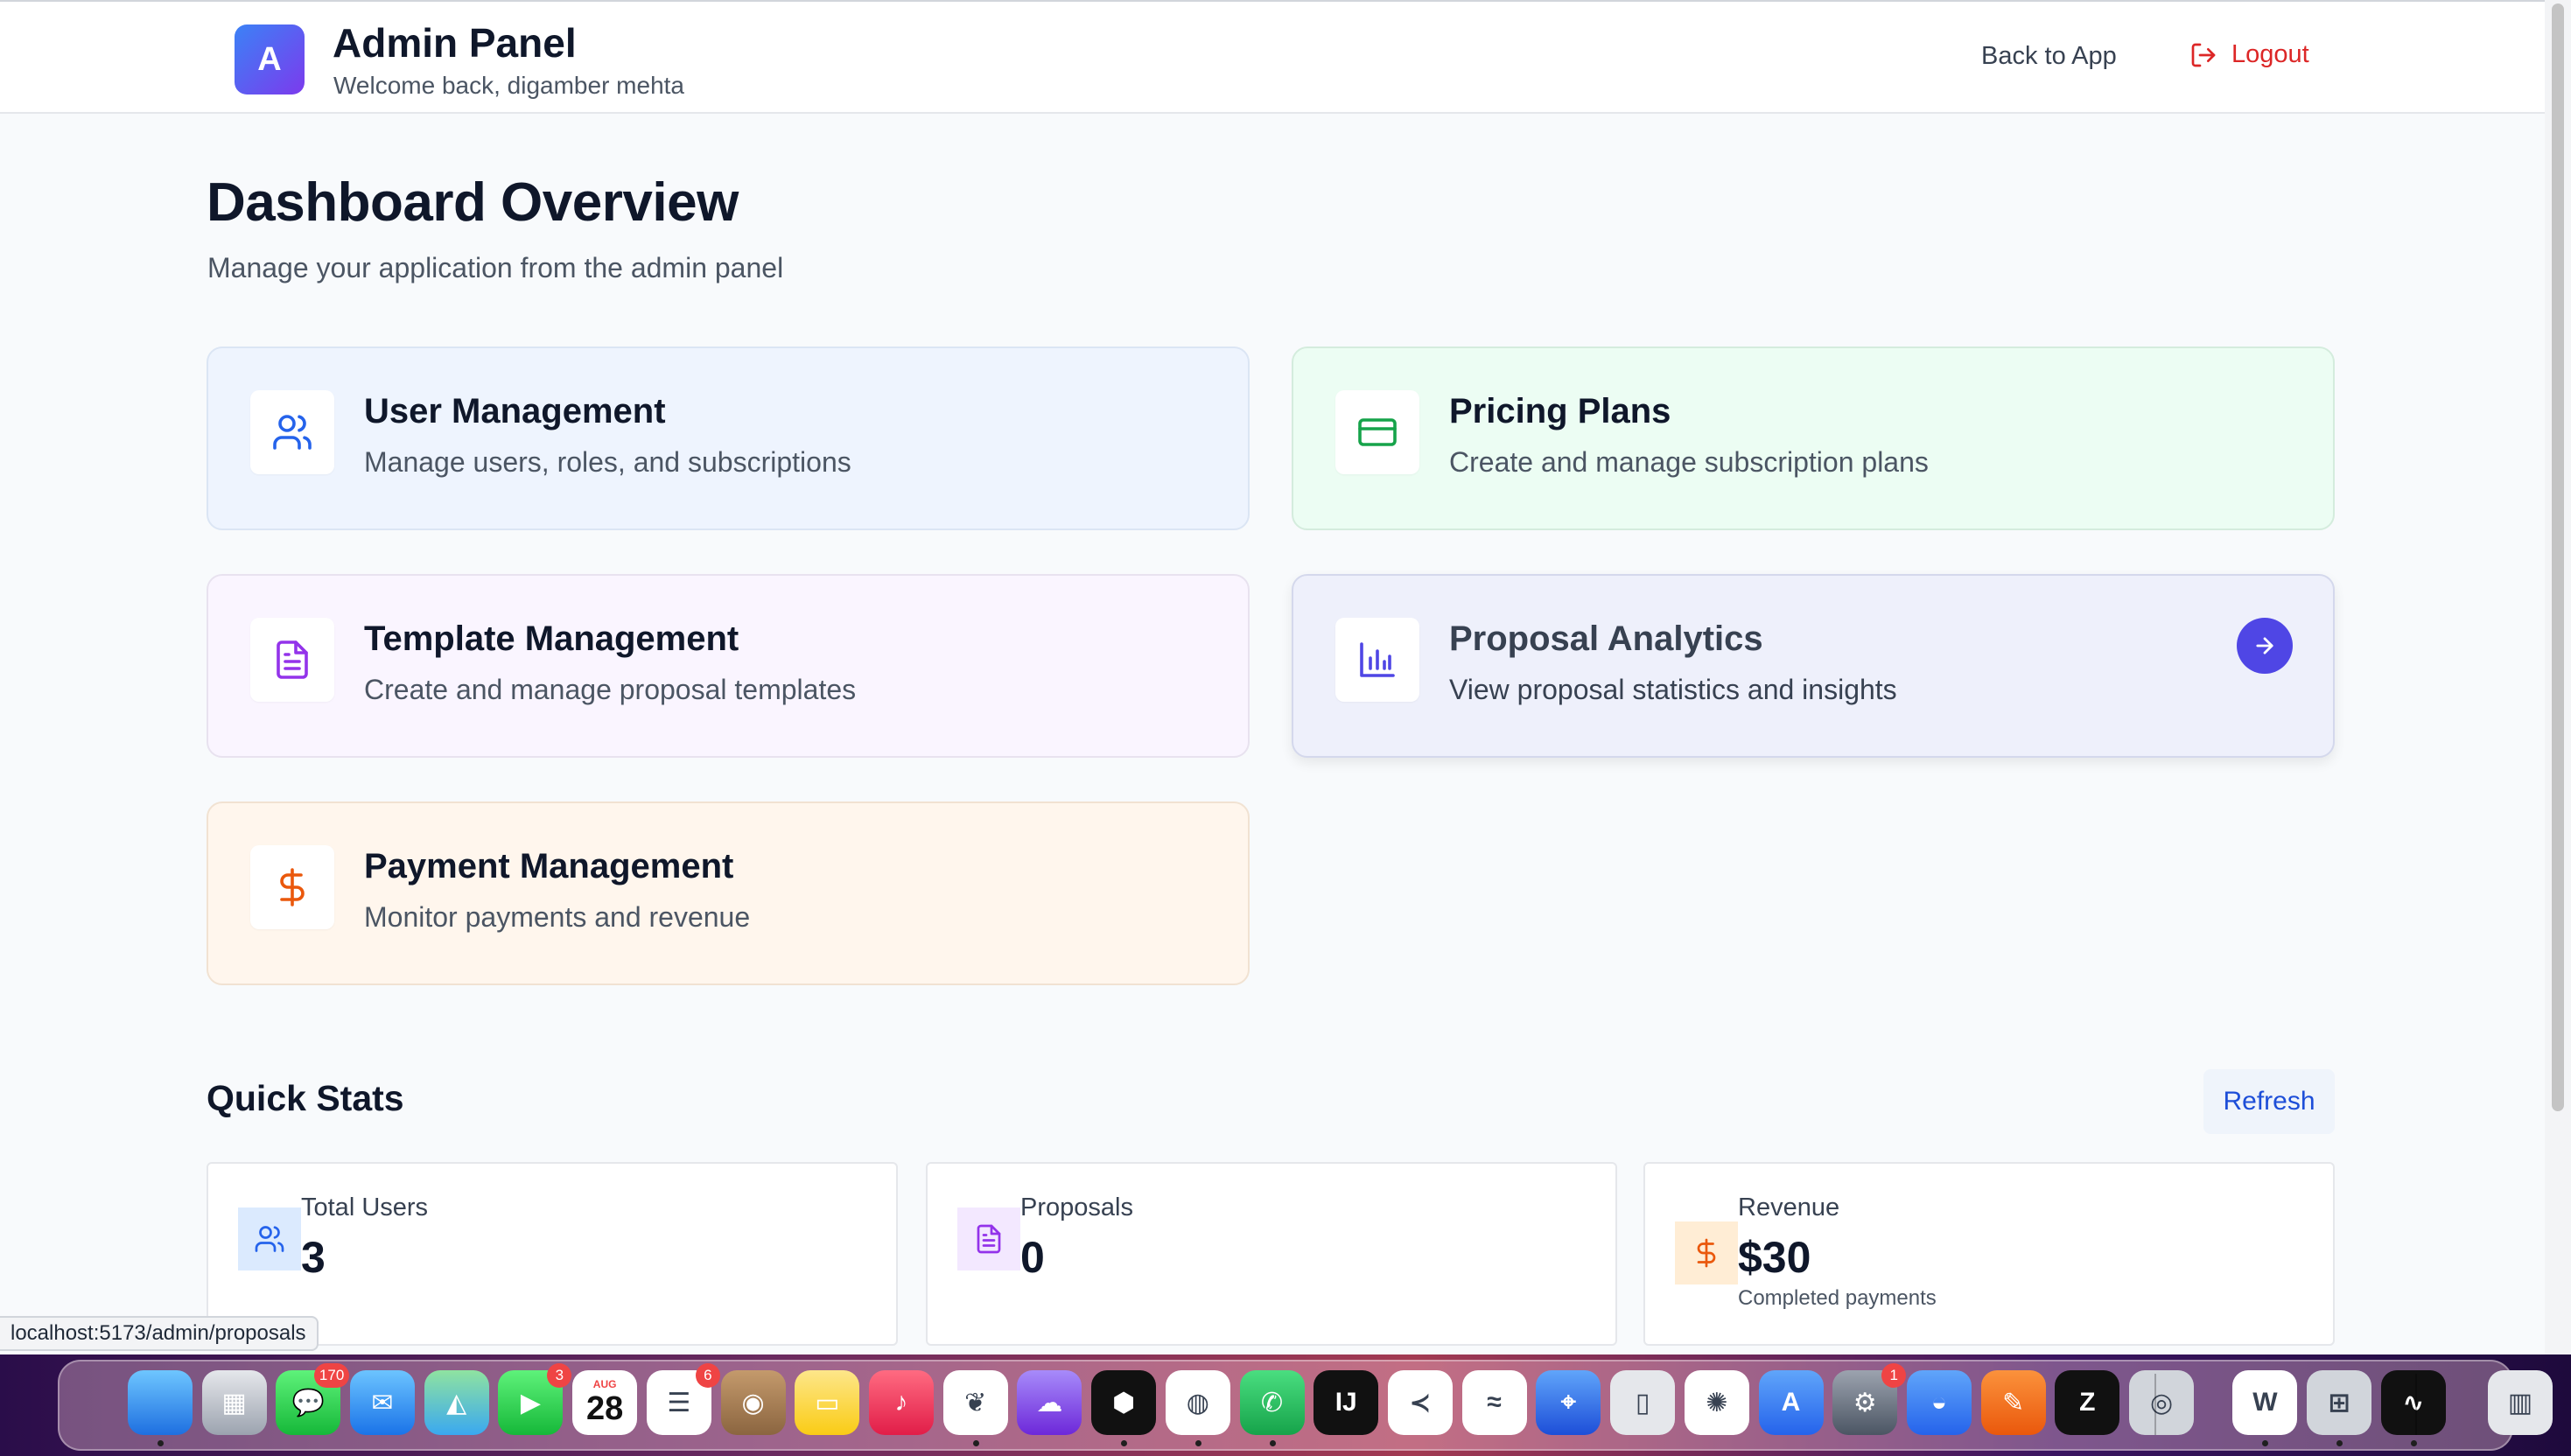  I want to click on dock-app-glyph: ⬢, so click(1123, 1403).